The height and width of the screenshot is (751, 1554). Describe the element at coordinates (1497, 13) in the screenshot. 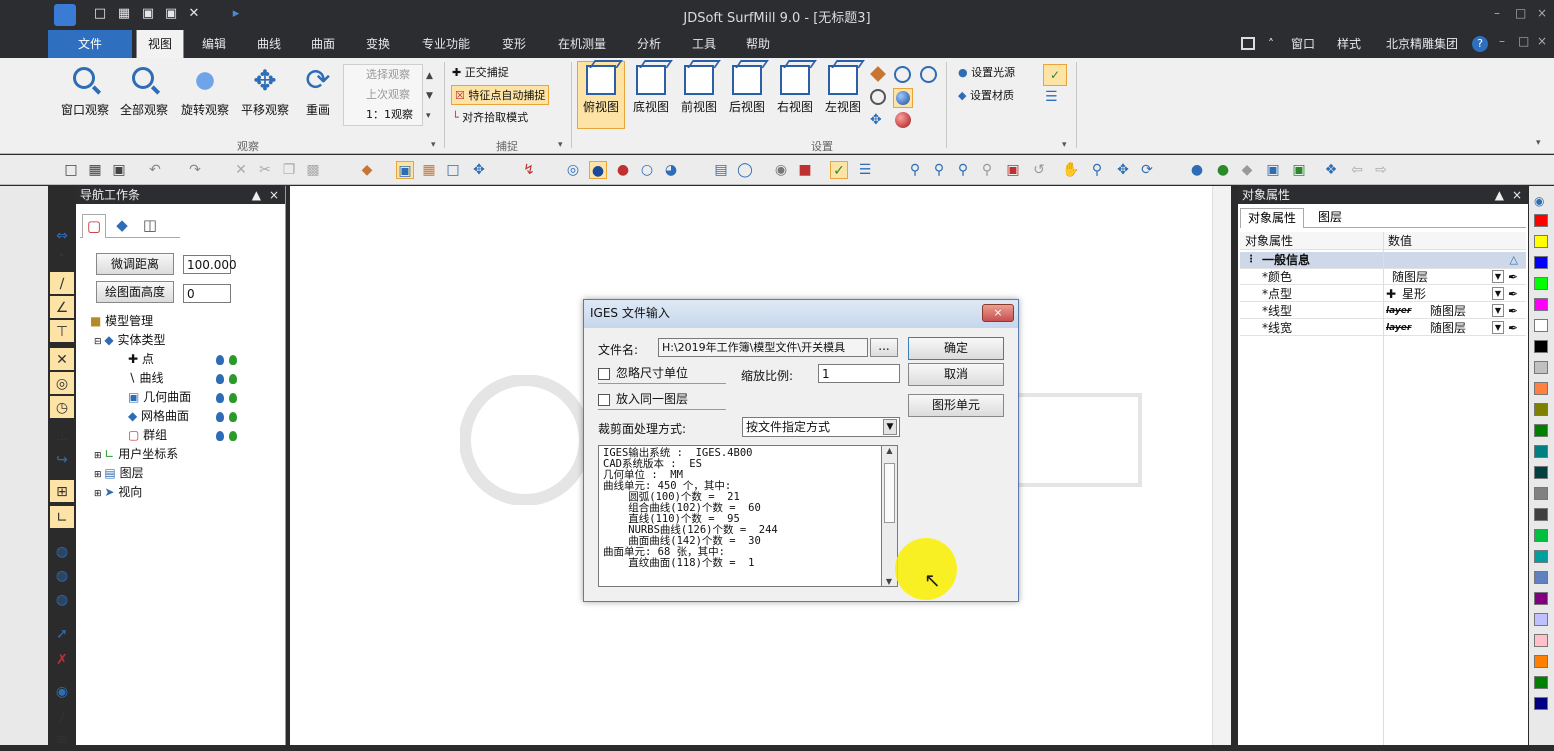

I see `minimize-button: –` at that location.